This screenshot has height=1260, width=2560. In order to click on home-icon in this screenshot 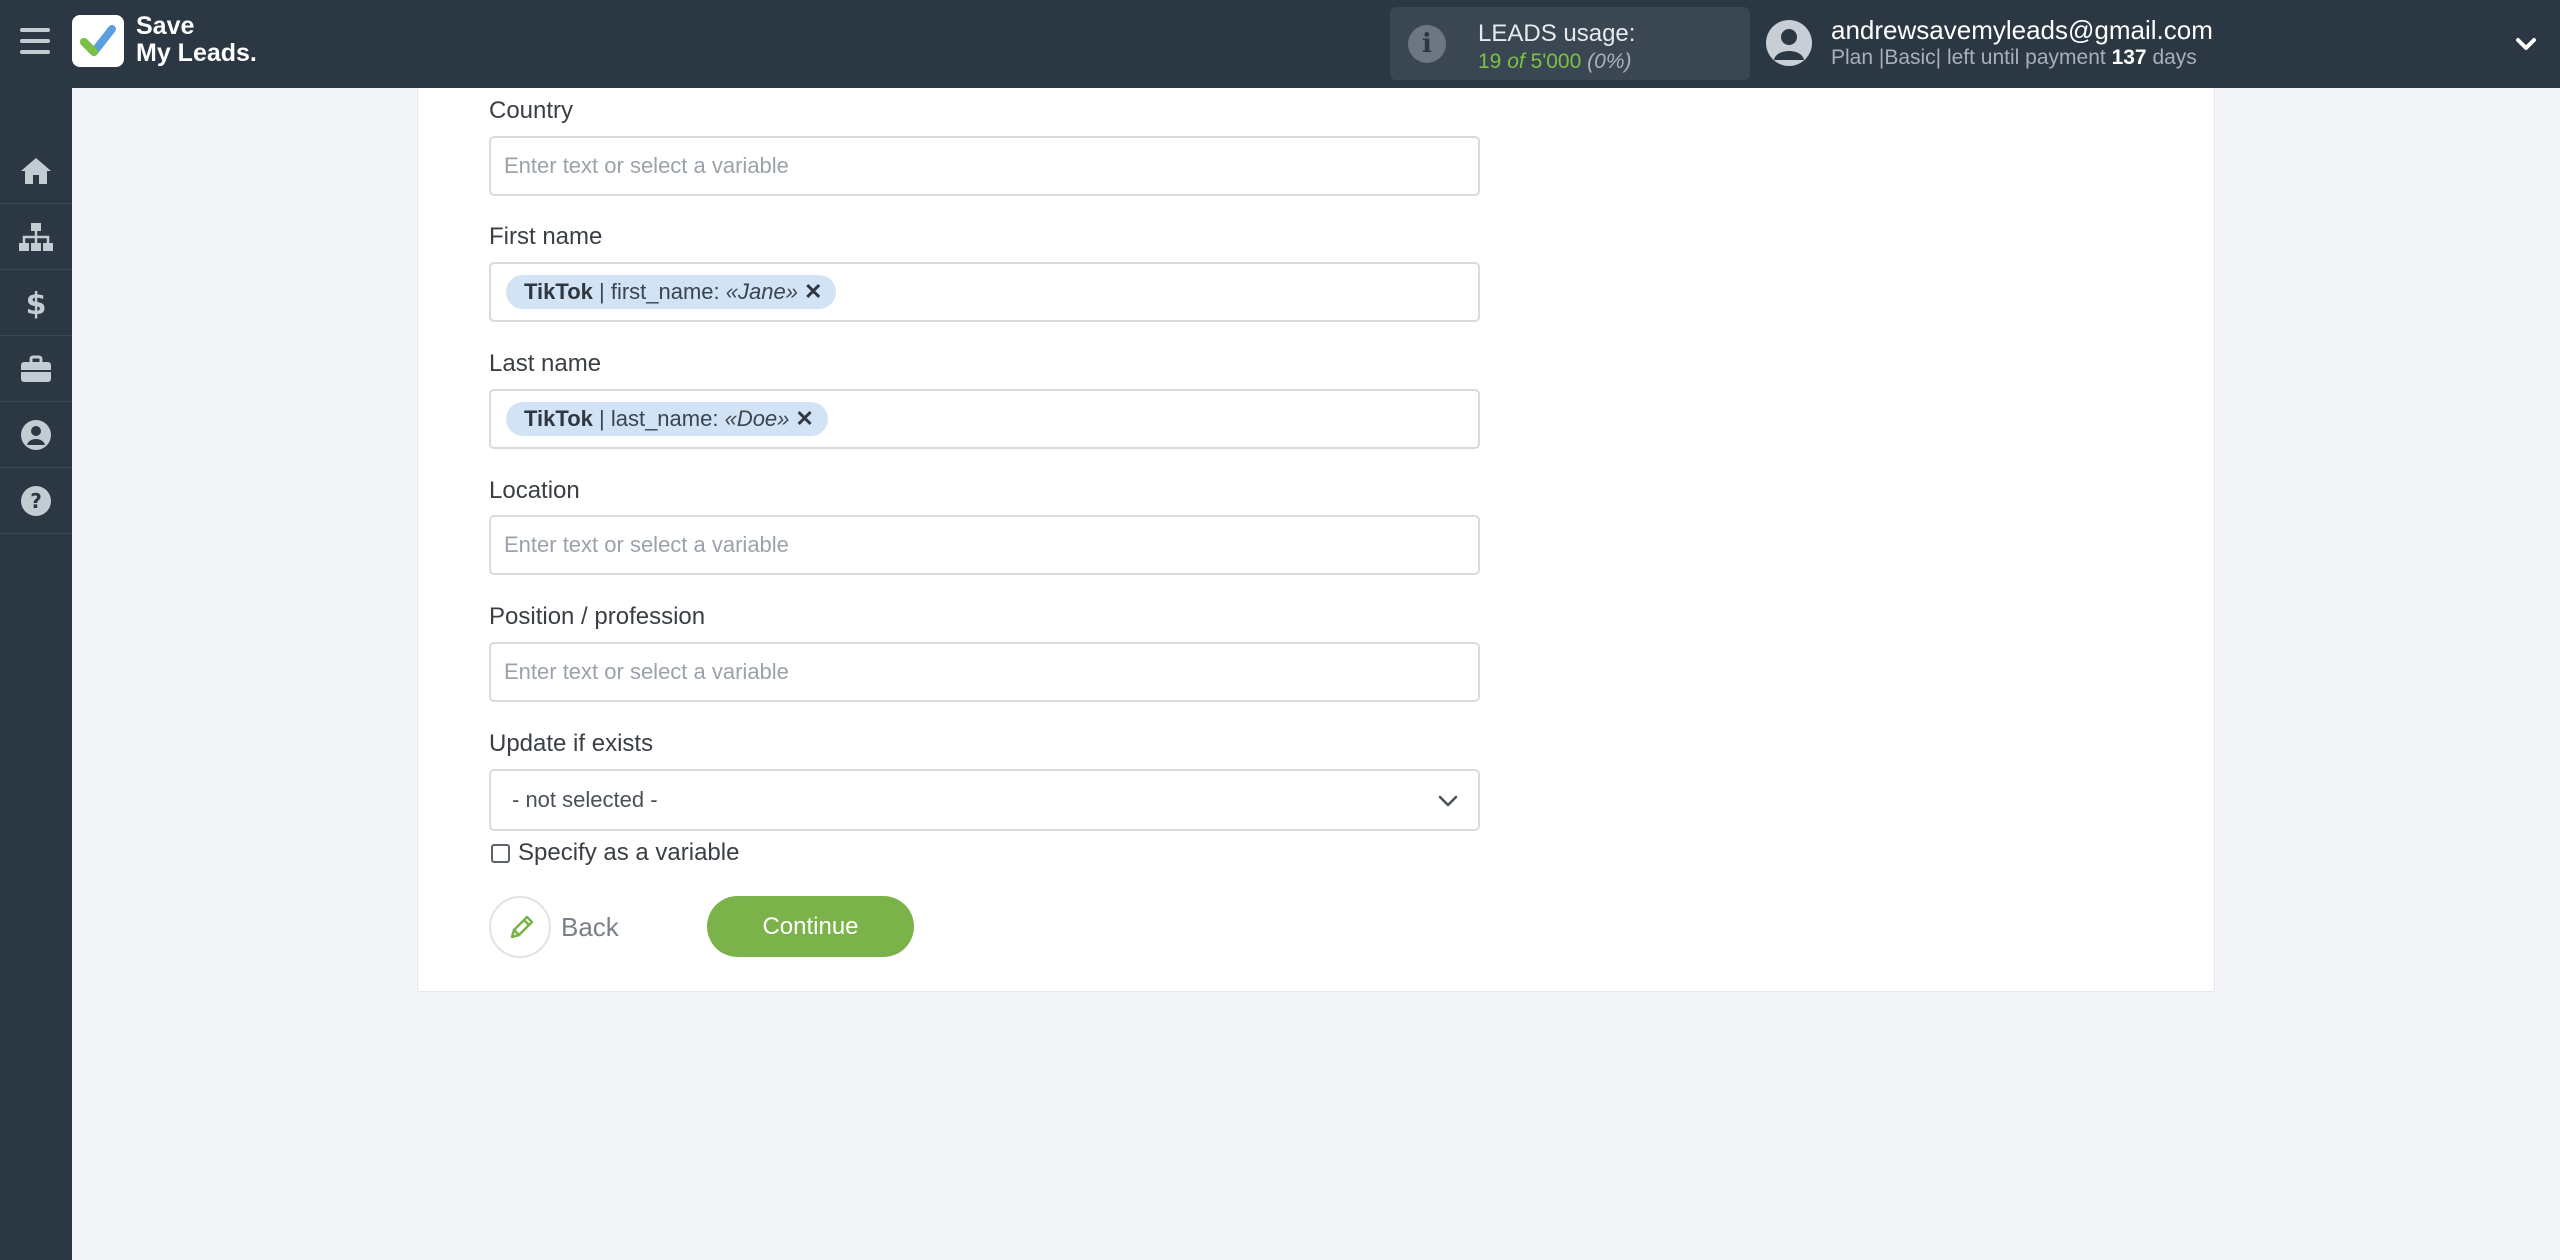, I will do `click(36, 171)`.